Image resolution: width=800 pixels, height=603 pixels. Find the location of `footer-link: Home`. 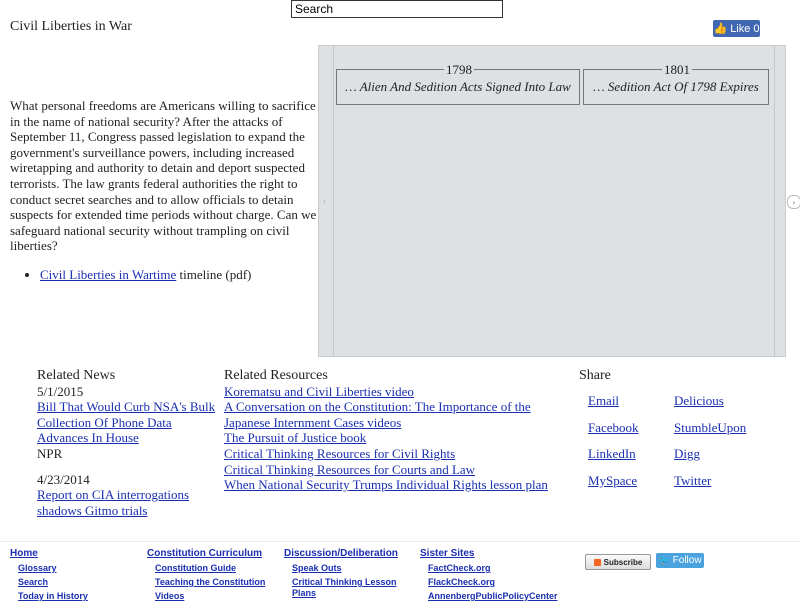

footer-link: Home is located at coordinates (24, 553).